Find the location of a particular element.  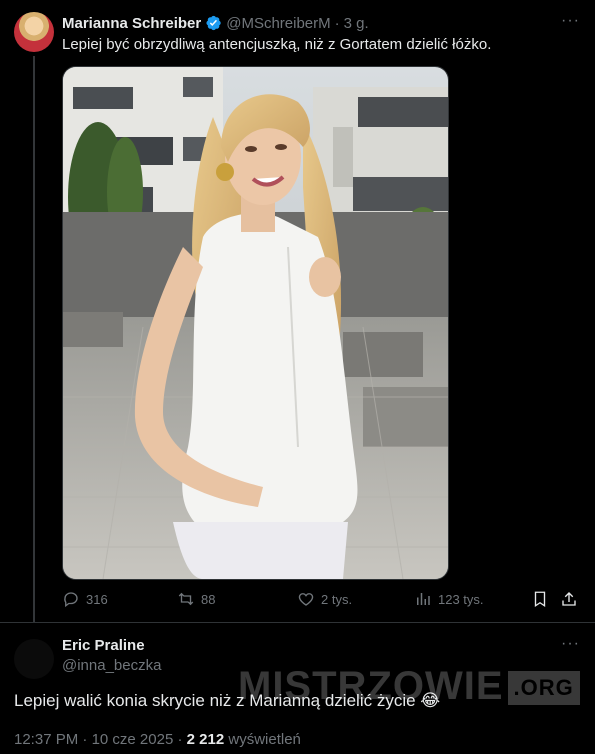

reply-action: 316 is located at coordinates (85, 599).